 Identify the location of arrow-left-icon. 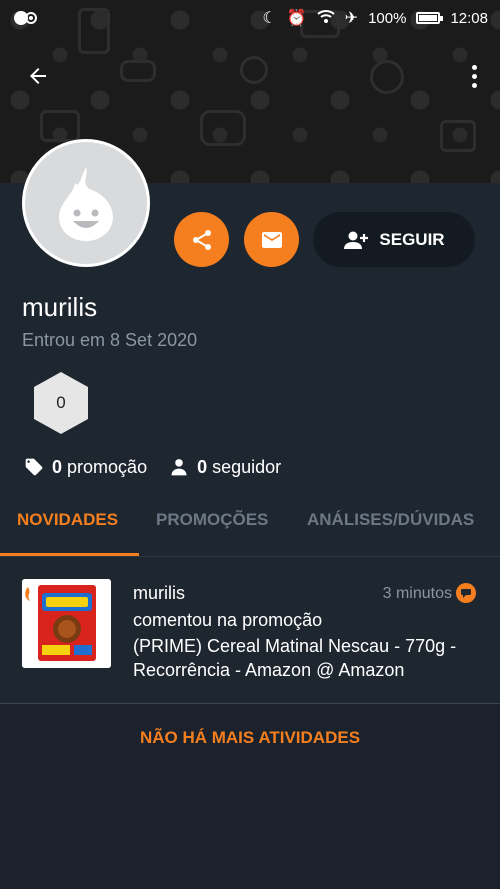
(38, 76).